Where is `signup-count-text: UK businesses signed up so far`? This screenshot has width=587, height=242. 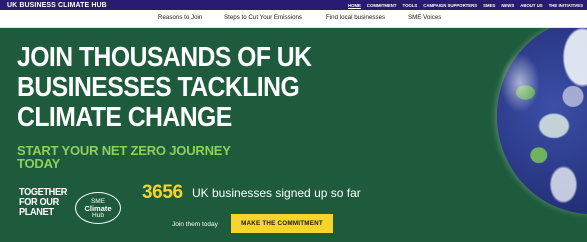
signup-count-text: UK businesses signed up so far is located at coordinates (276, 193).